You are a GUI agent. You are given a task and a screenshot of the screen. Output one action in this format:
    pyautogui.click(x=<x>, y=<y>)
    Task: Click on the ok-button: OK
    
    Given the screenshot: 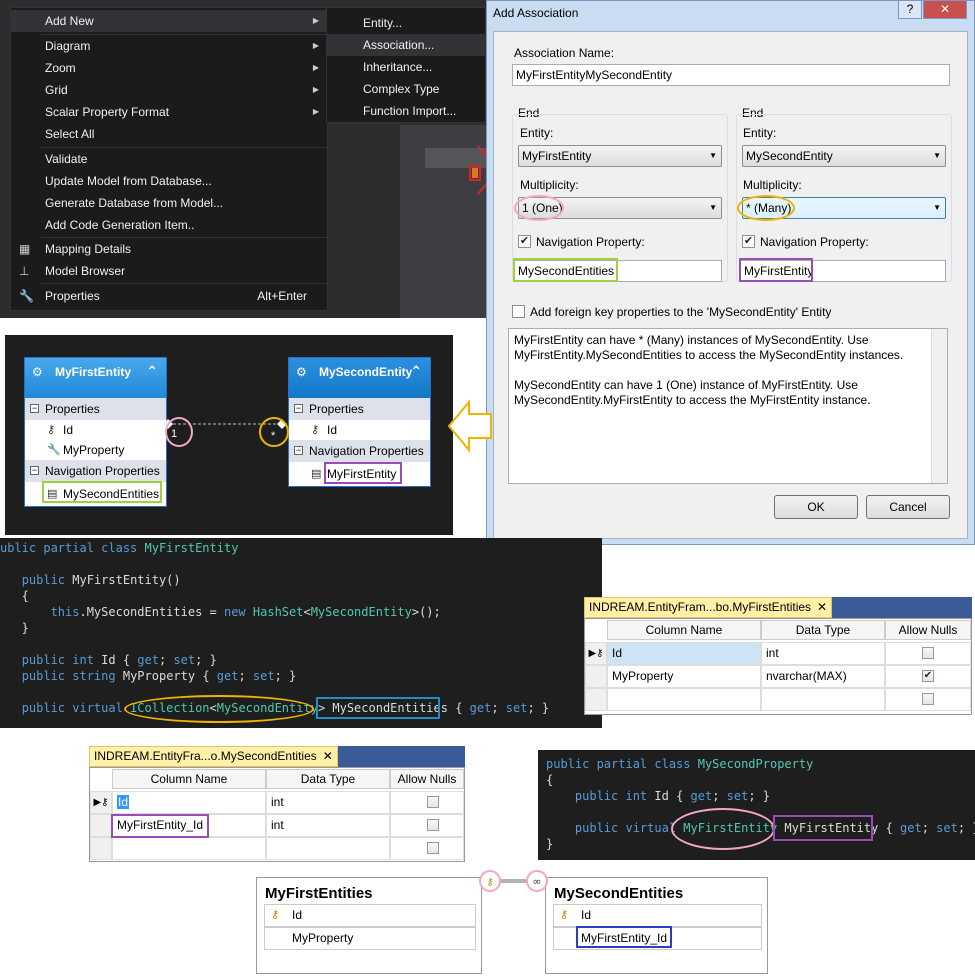 What is the action you would take?
    pyautogui.click(x=816, y=507)
    